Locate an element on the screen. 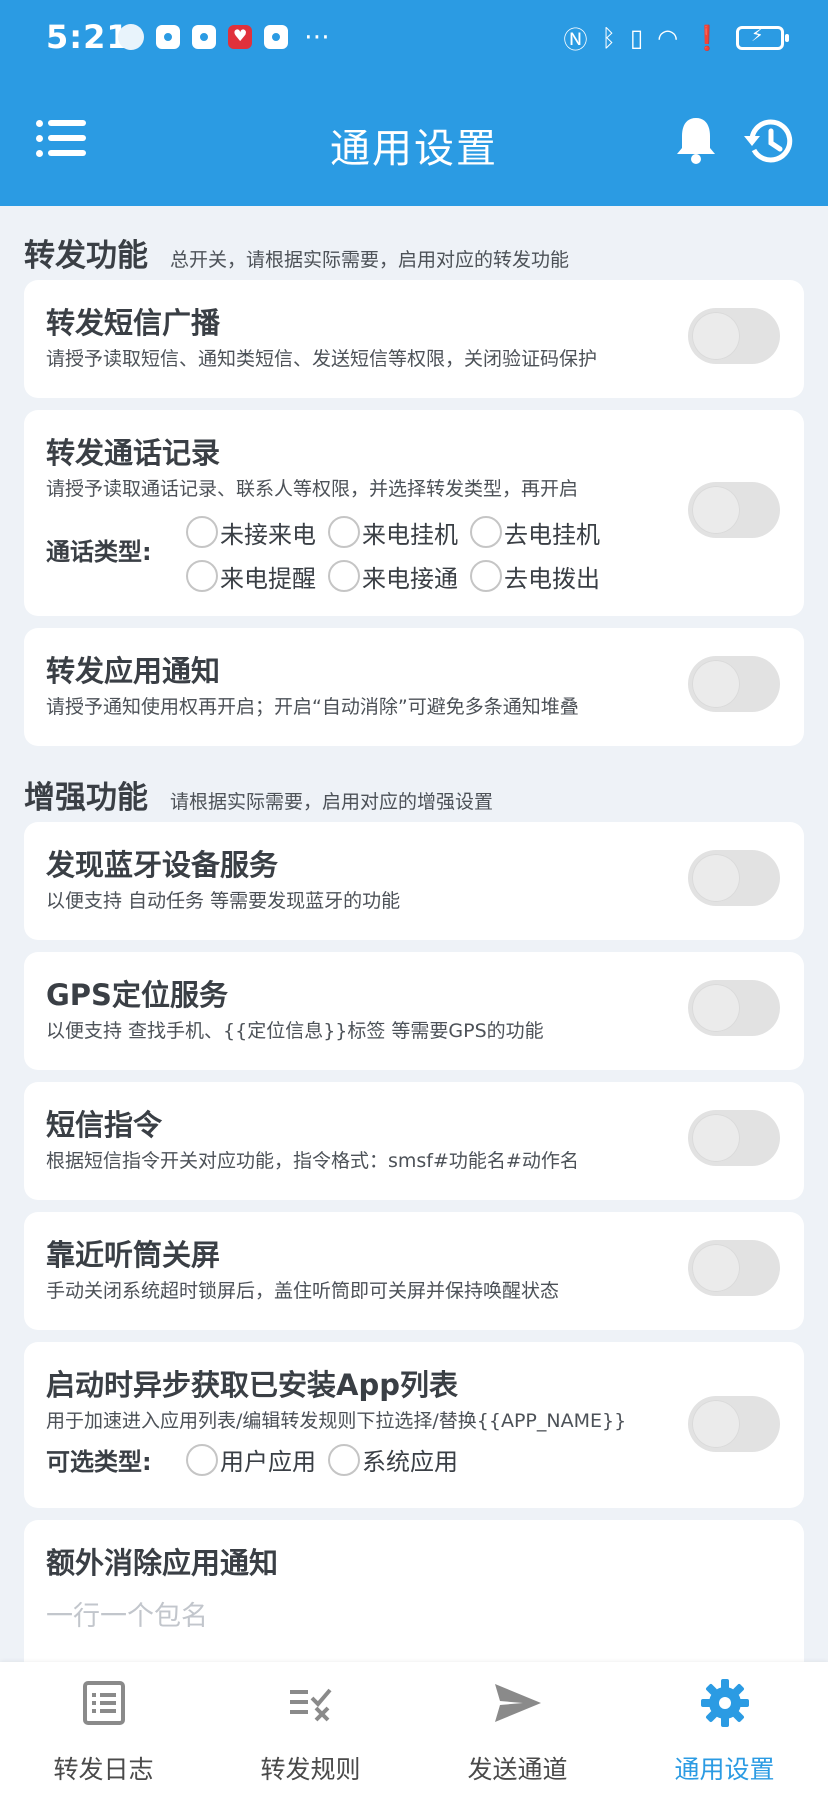 The height and width of the screenshot is (1794, 828). card-desc: 根据短信指令开关对应功能，指令格式：smsf#功能名#动作名 is located at coordinates (312, 1161).